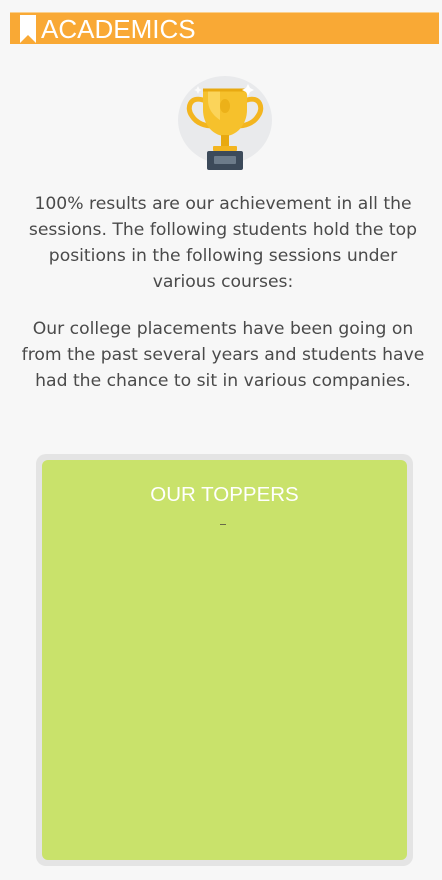 The width and height of the screenshot is (442, 880). Describe the element at coordinates (118, 28) in the screenshot. I see `section-title: ACADEMICS` at that location.